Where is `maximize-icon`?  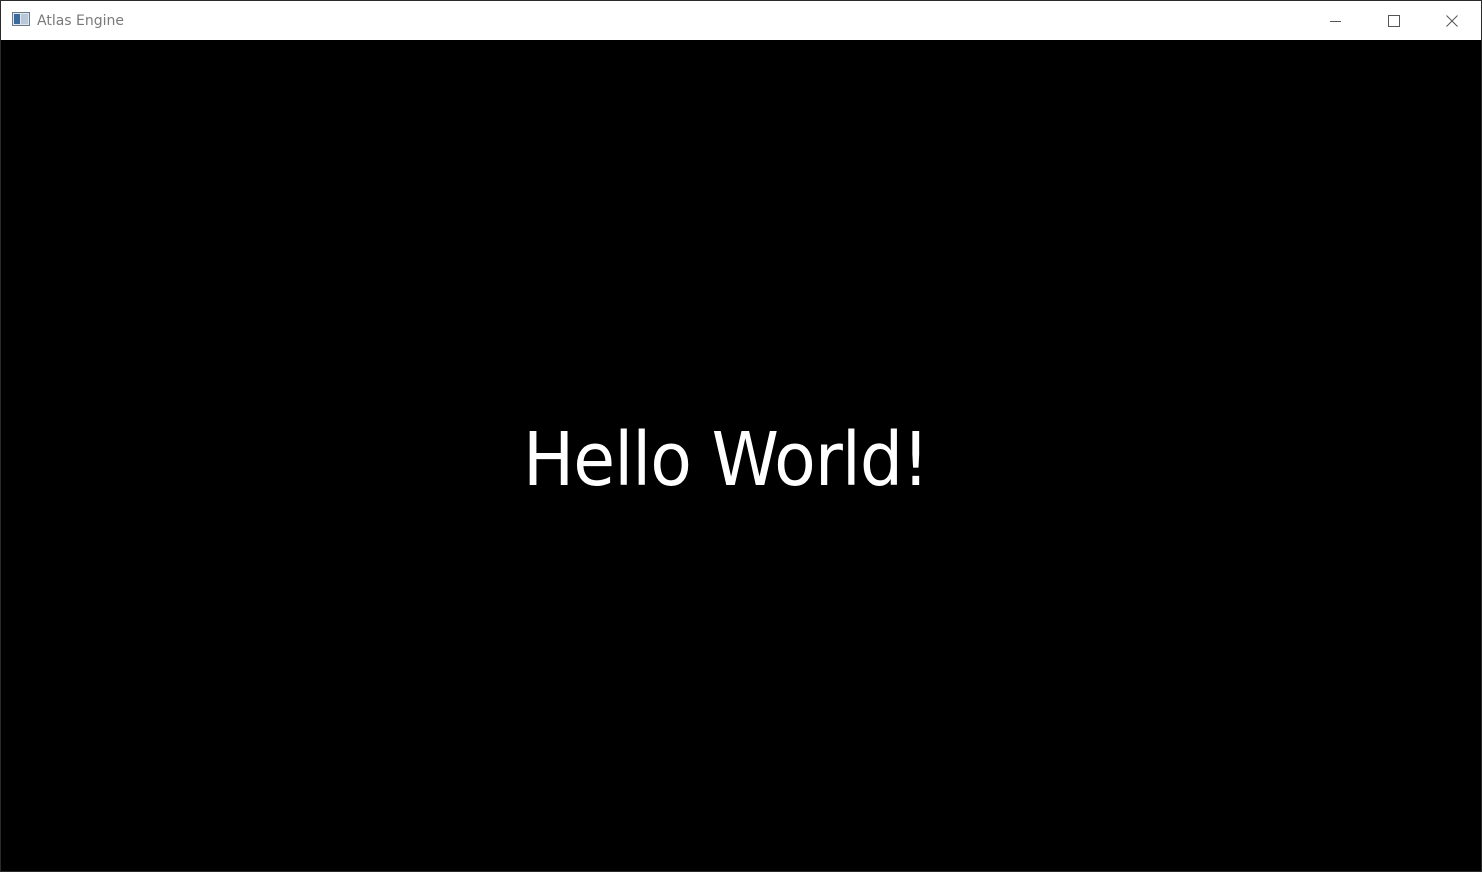
maximize-icon is located at coordinates (1394, 20).